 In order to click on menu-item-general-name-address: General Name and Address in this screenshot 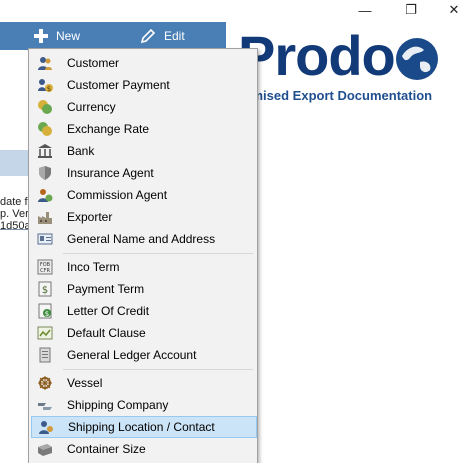, I will do `click(144, 239)`.